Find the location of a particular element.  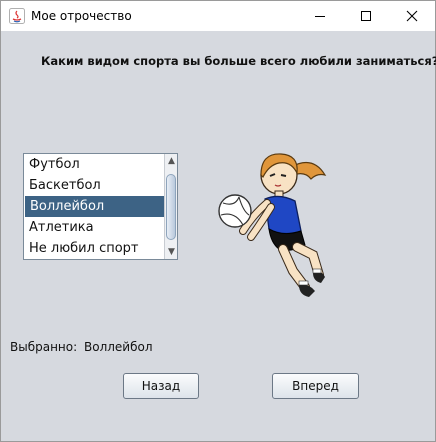

scroll-down-button: ▼ is located at coordinates (171, 252).